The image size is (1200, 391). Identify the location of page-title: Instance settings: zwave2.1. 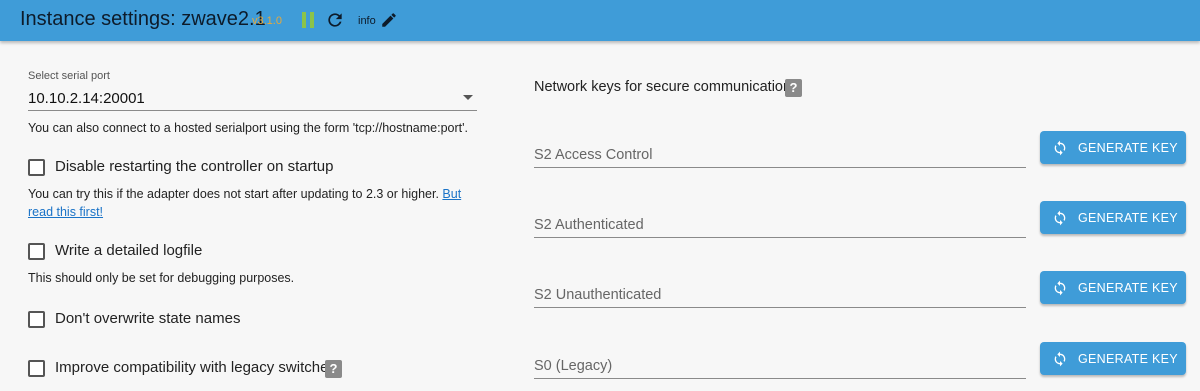
(143, 19).